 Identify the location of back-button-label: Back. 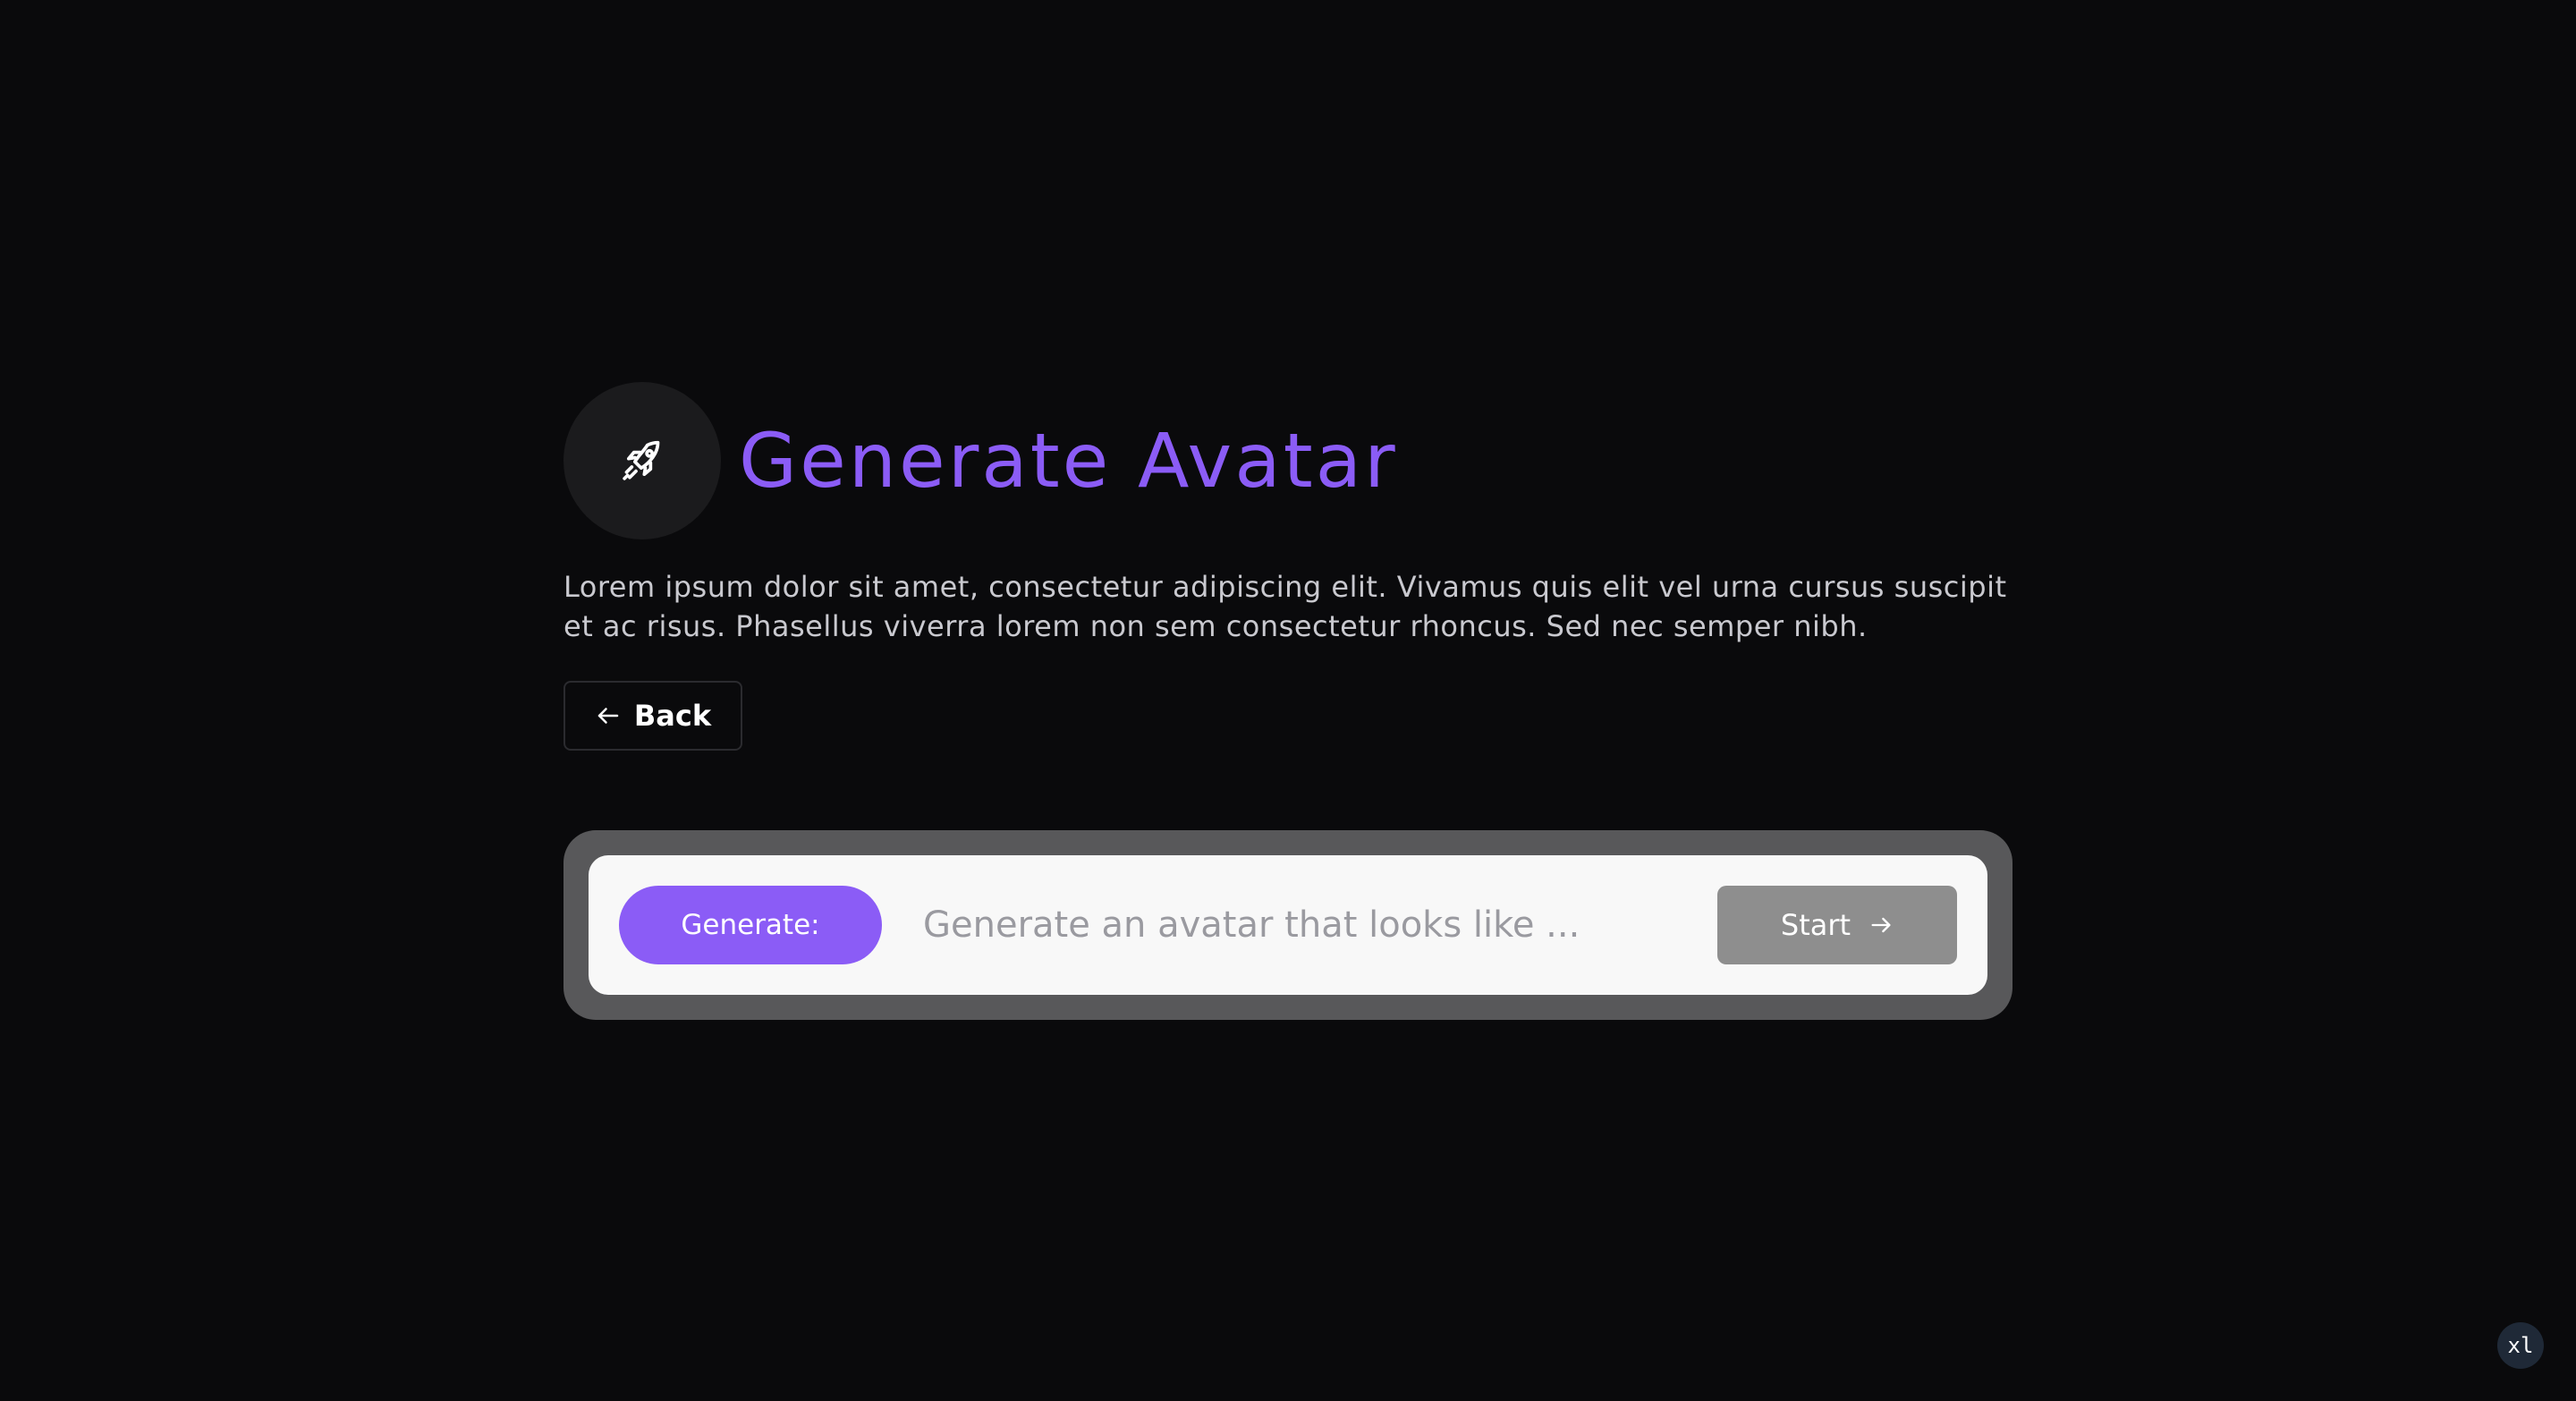
(672, 716).